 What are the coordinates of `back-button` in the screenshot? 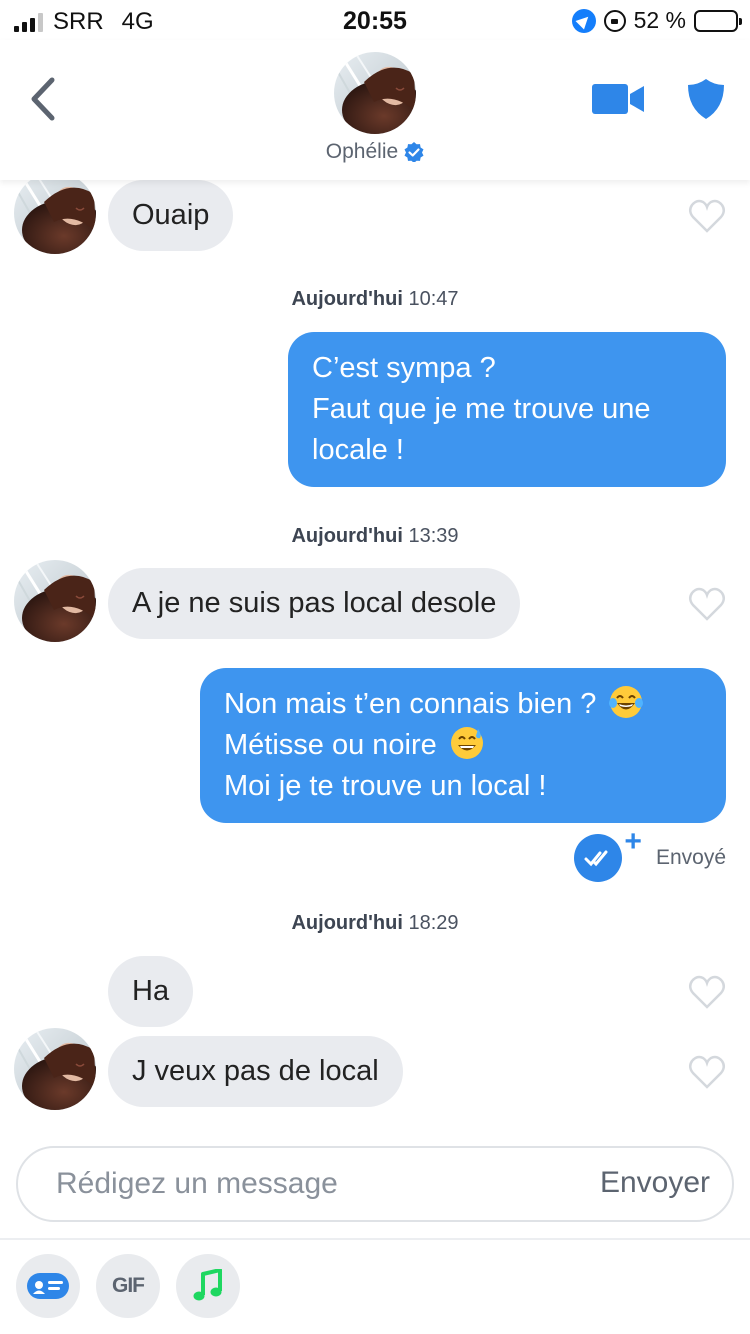 It's located at (44, 99).